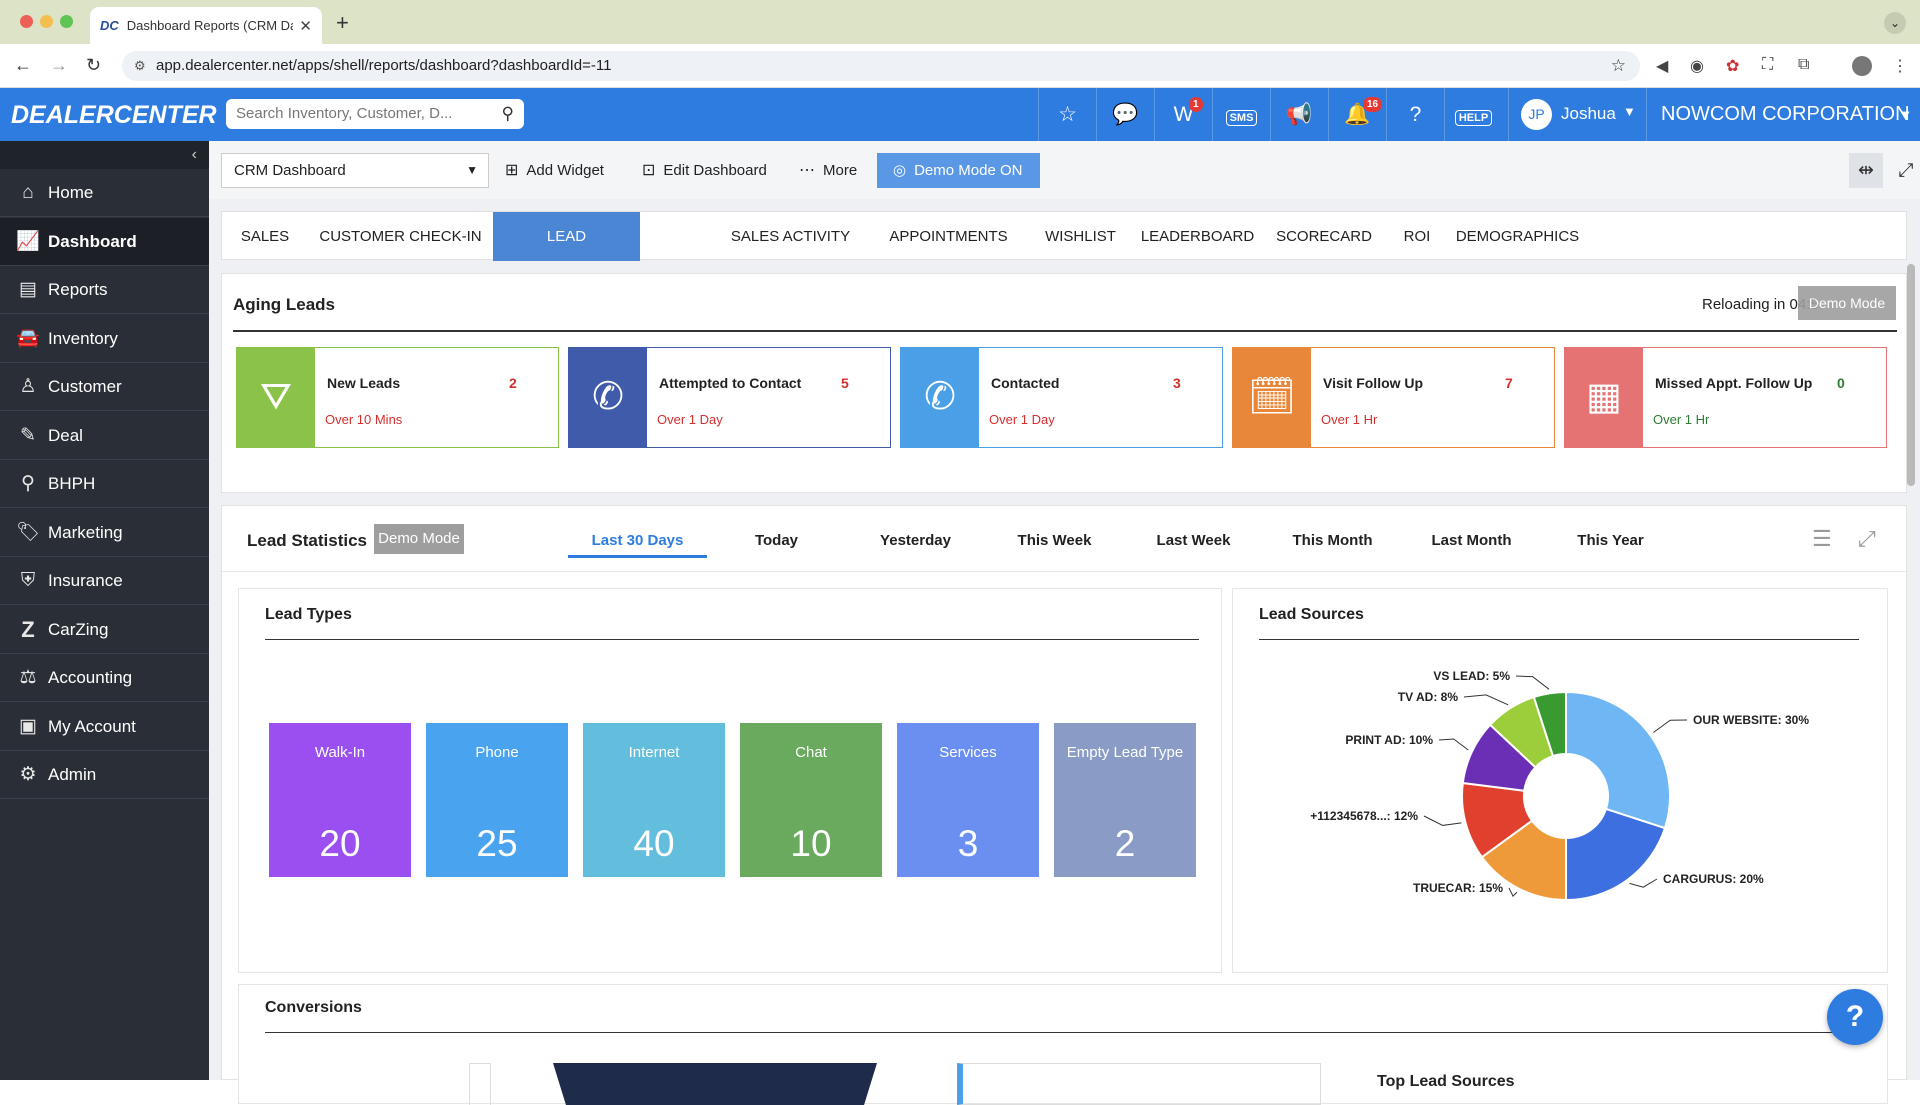 This screenshot has width=1920, height=1105. What do you see at coordinates (1803, 65) in the screenshot?
I see `extensions-puzzle-icon: ⧉` at bounding box center [1803, 65].